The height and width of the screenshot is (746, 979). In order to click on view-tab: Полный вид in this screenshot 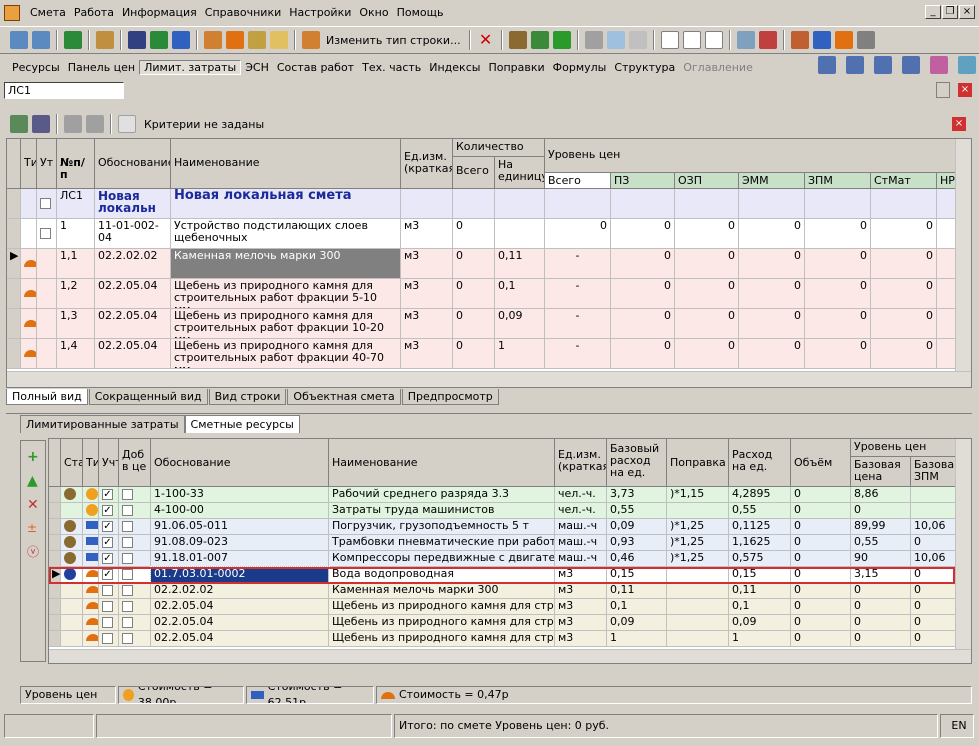, I will do `click(47, 397)`.